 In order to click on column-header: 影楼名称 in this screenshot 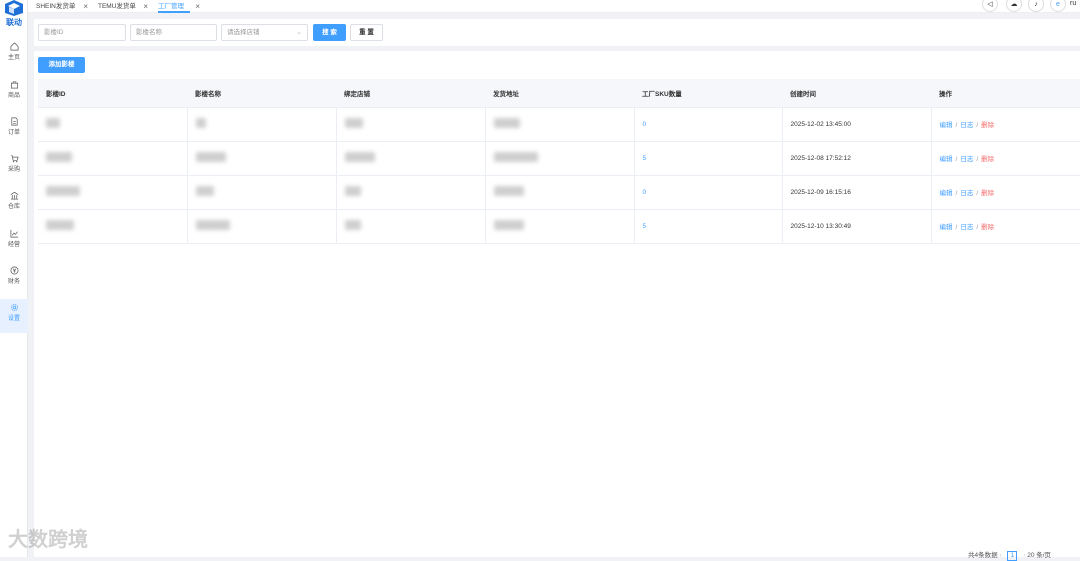, I will do `click(261, 93)`.